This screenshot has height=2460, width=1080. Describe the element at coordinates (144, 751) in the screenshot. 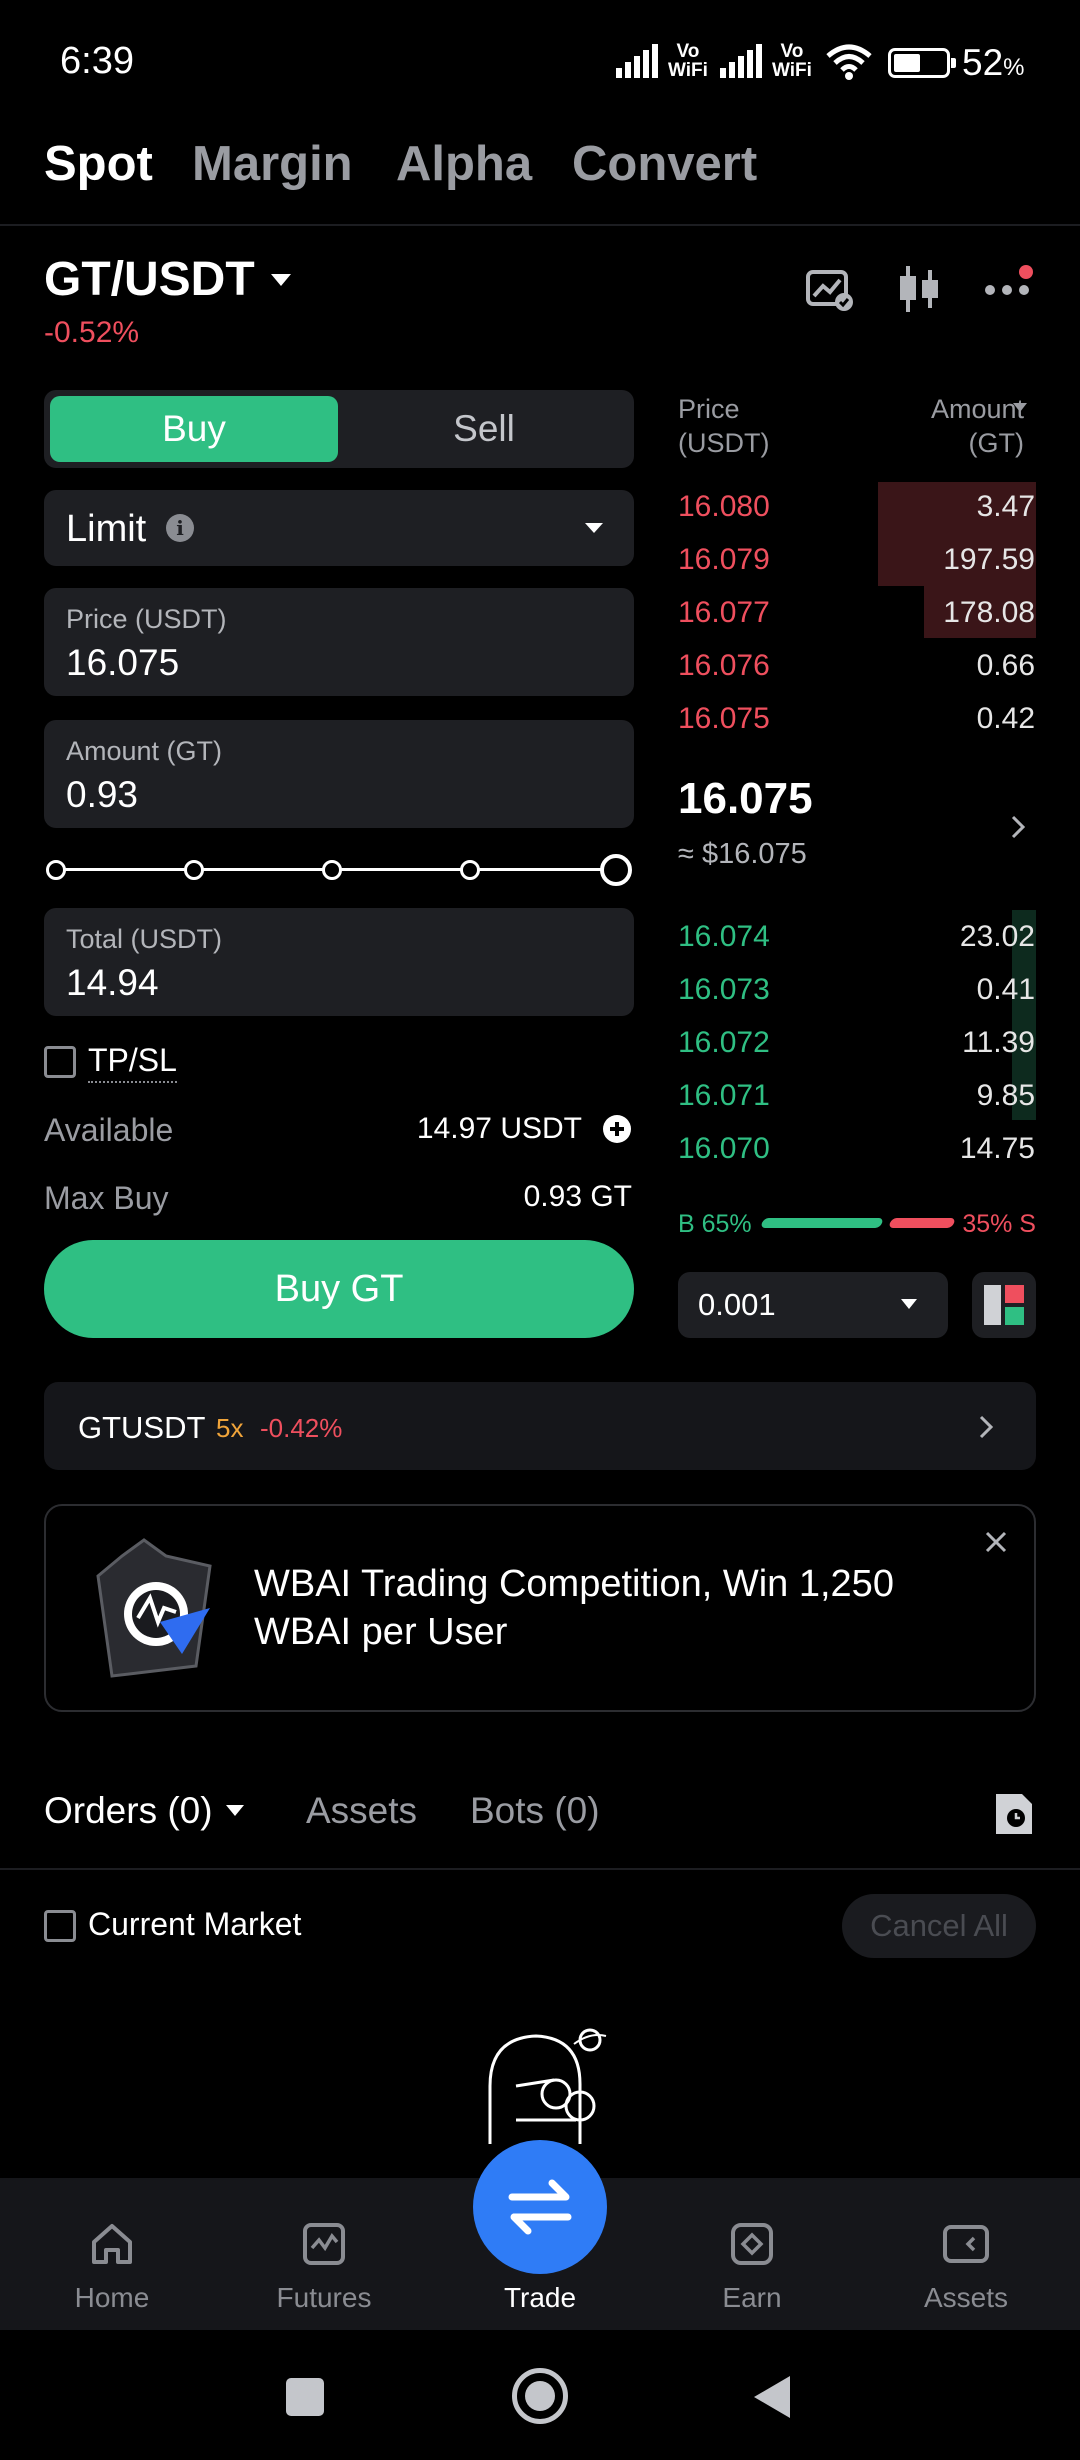

I see `amount-label: Amount (GT)` at that location.